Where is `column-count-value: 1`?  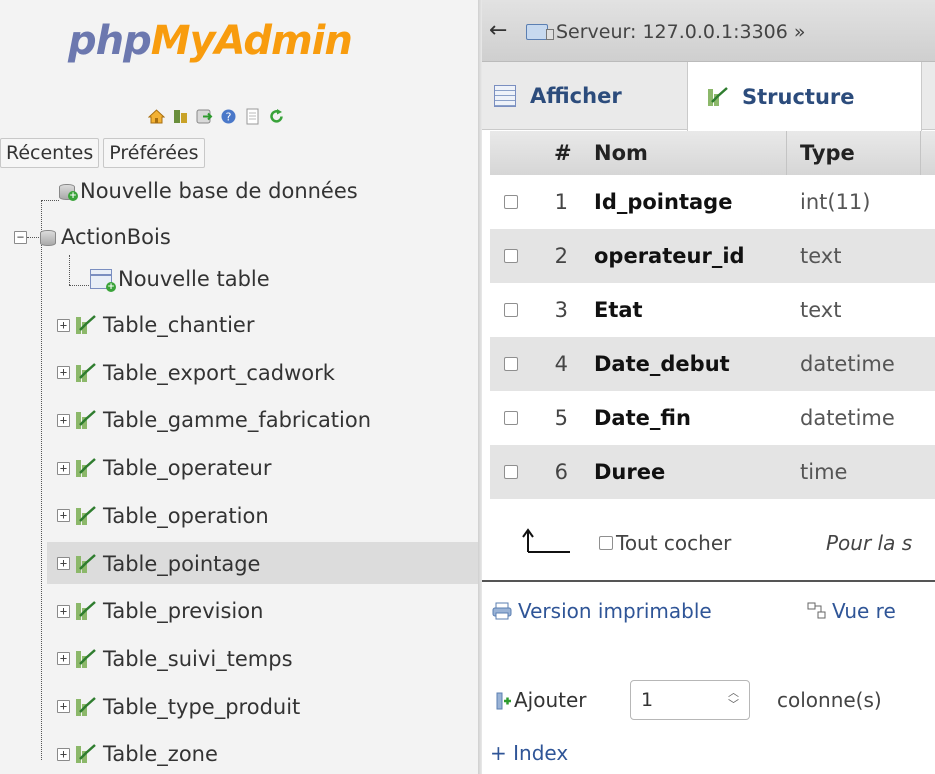
column-count-value: 1 is located at coordinates (647, 700).